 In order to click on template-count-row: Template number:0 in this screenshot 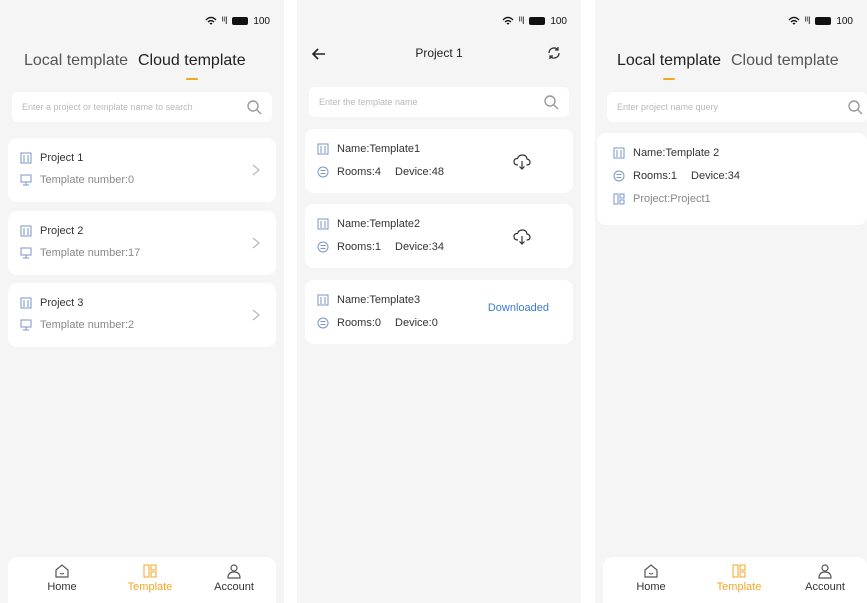, I will do `click(77, 180)`.